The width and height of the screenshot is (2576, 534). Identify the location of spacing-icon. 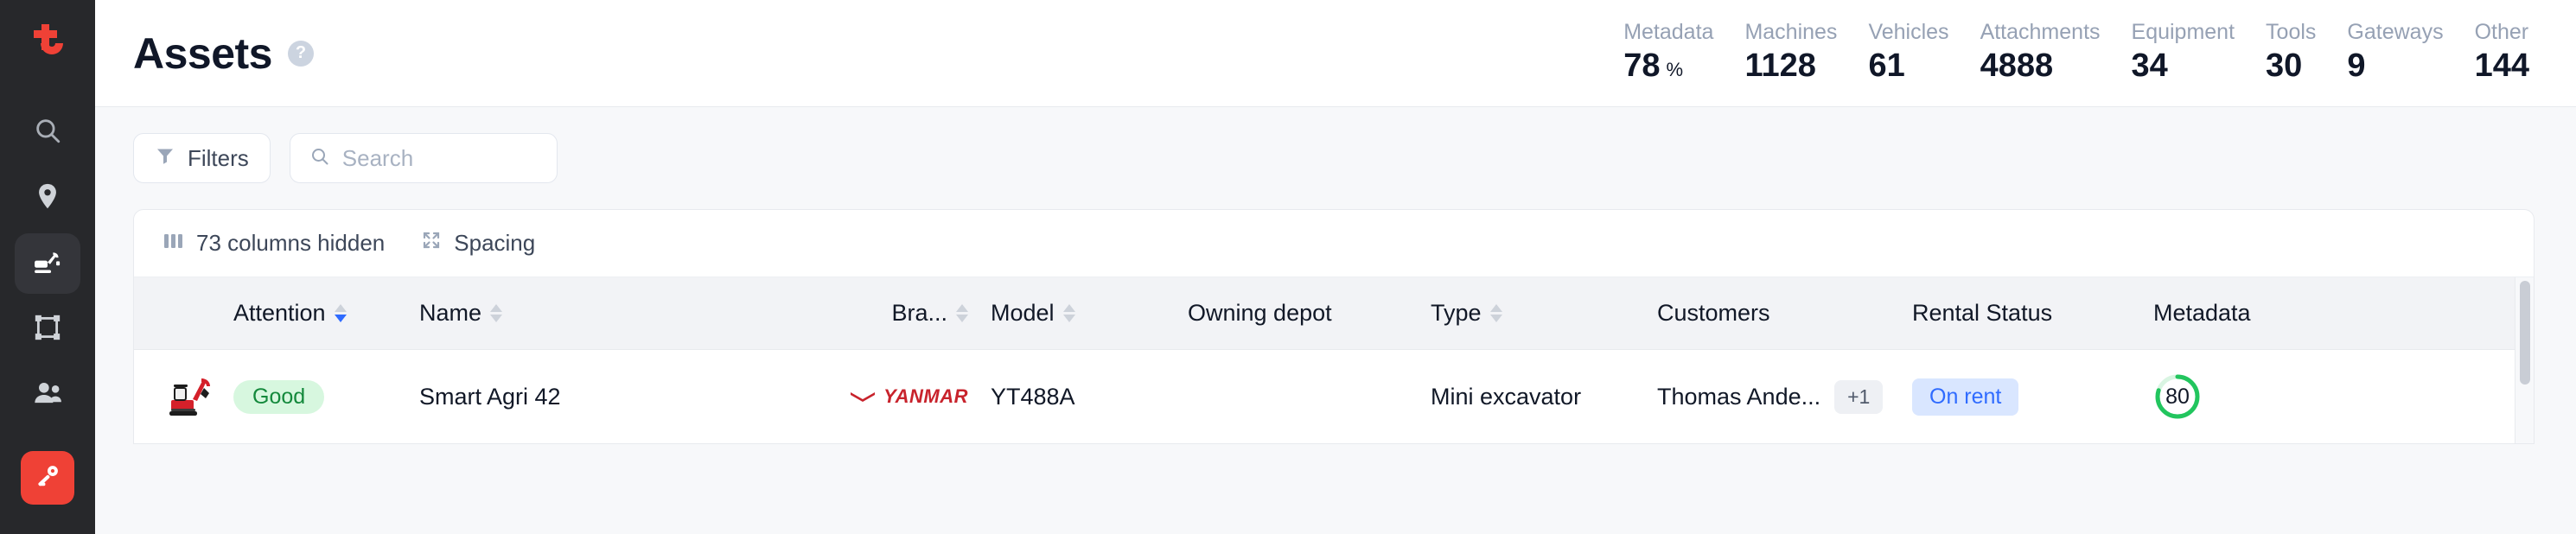
(431, 243).